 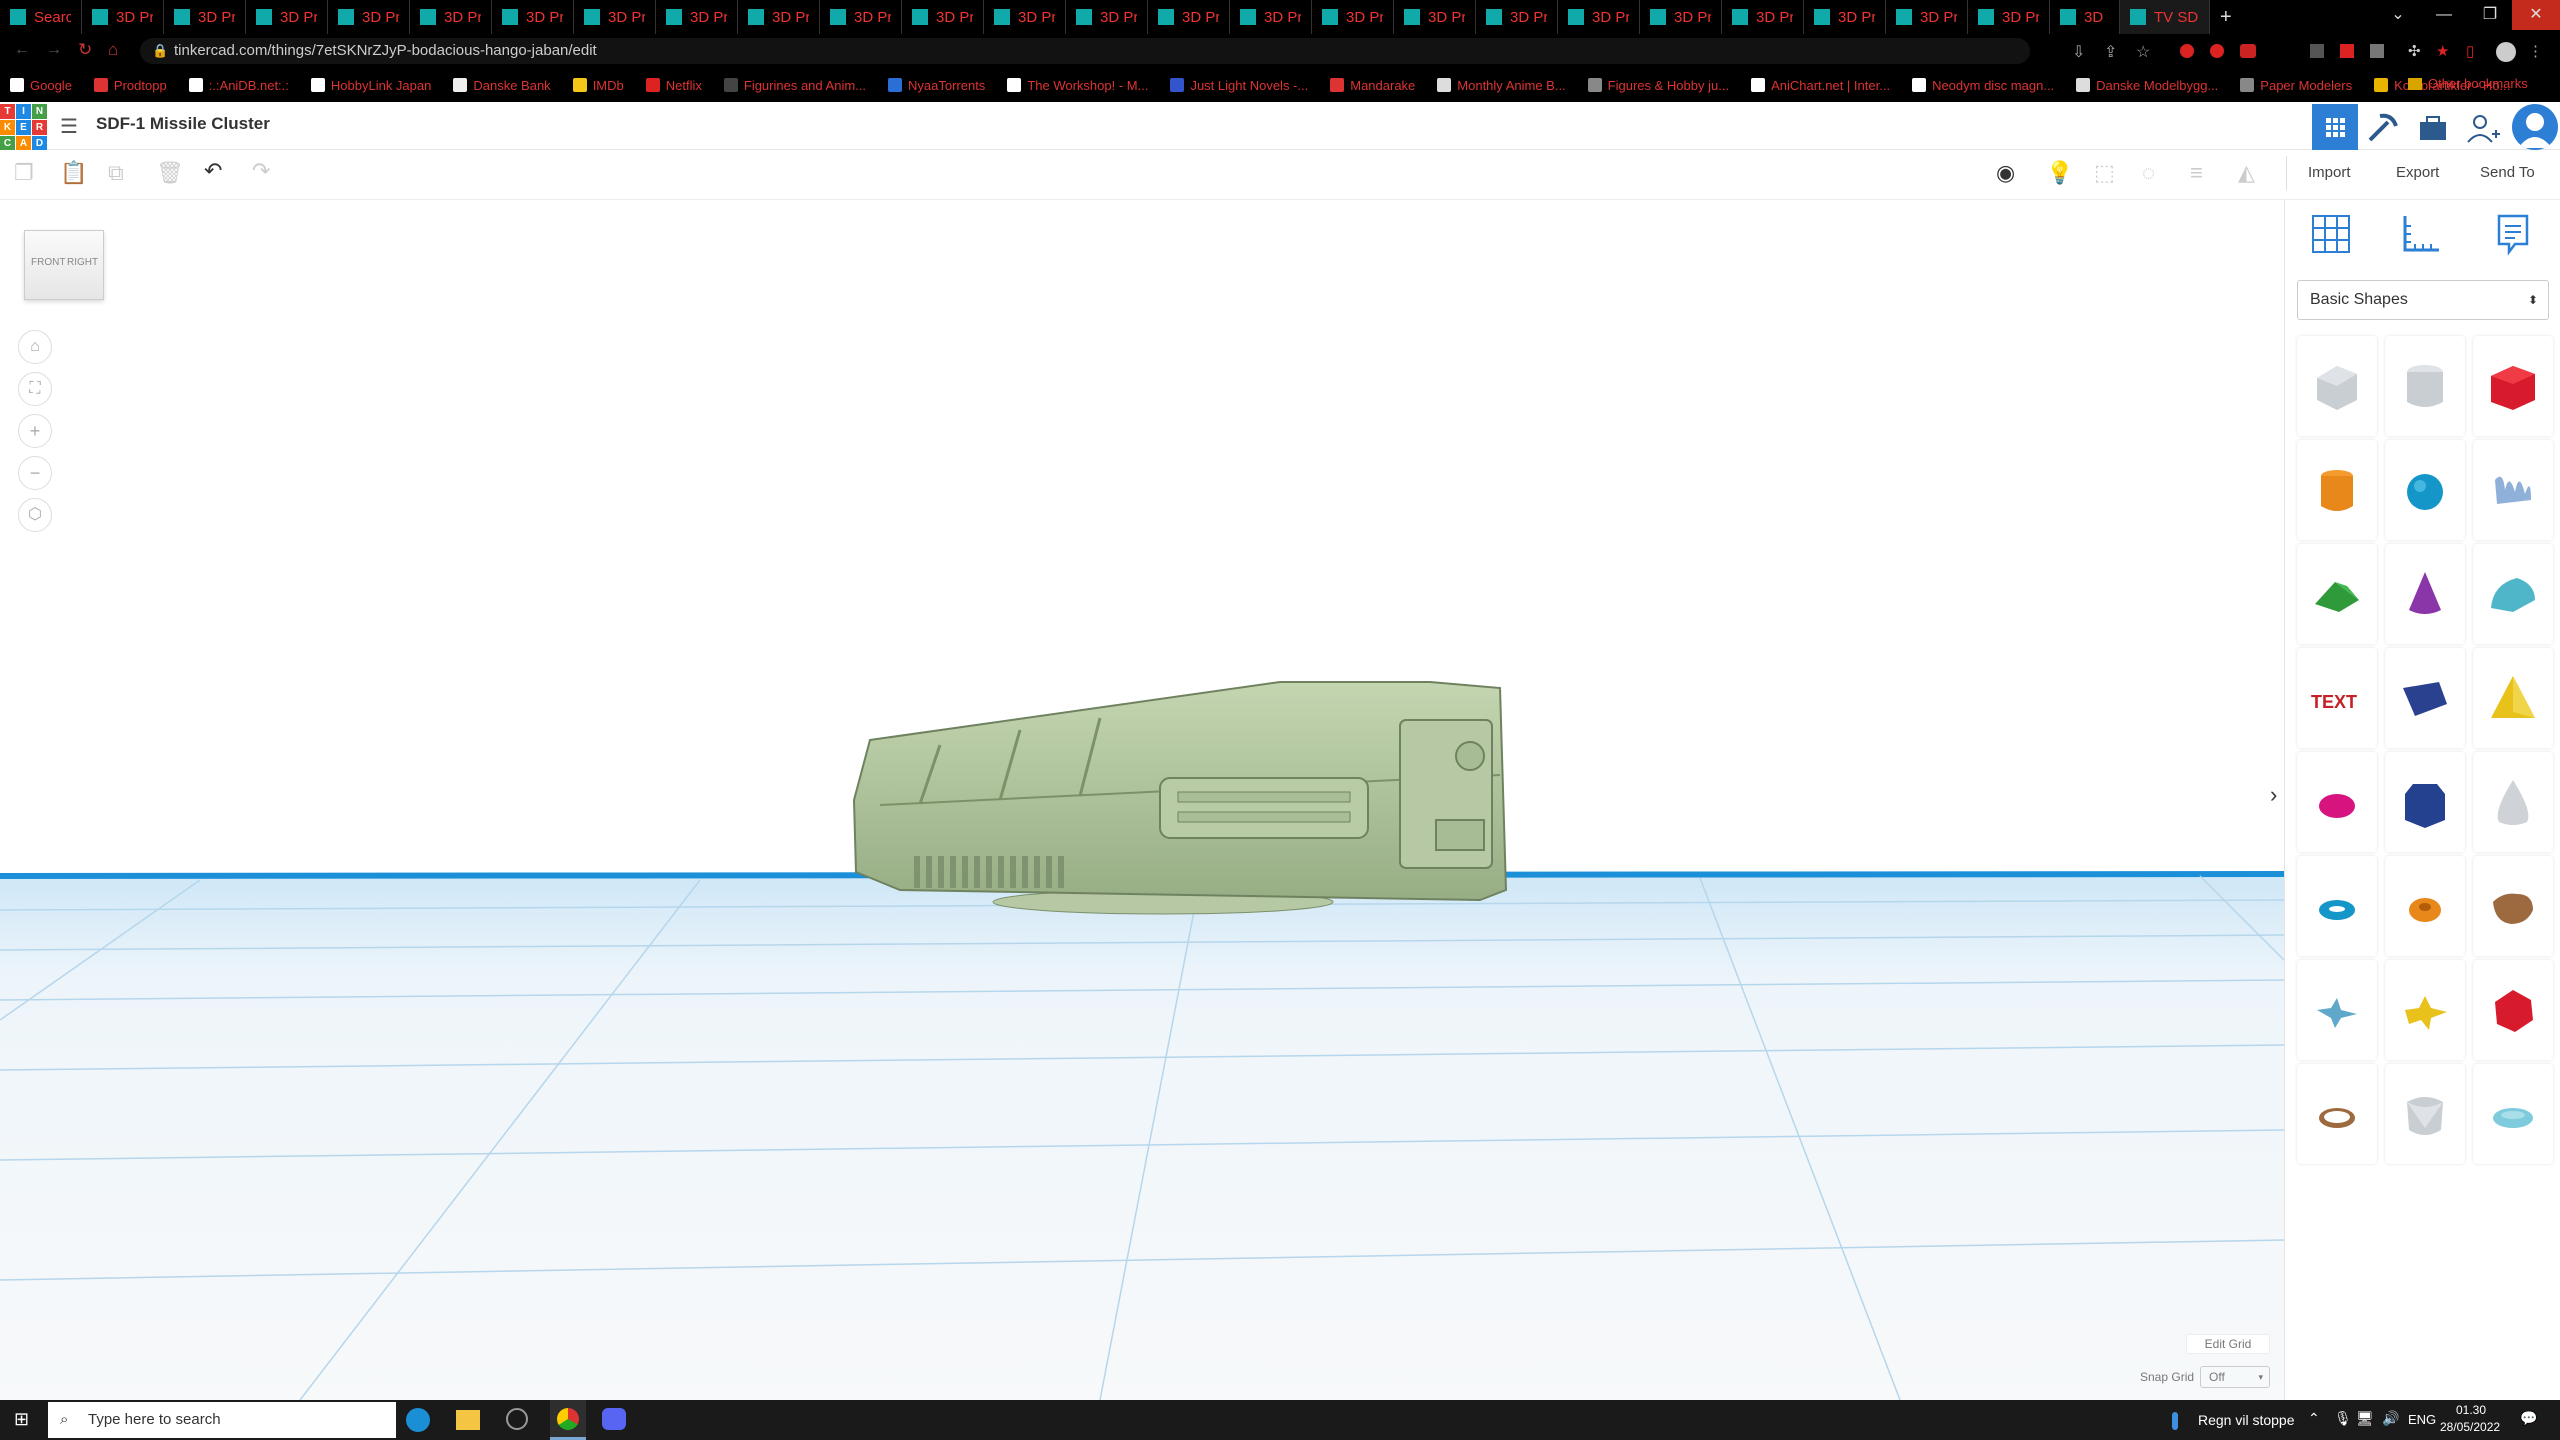 What do you see at coordinates (41, 85) in the screenshot?
I see `bookmark-item: Google` at bounding box center [41, 85].